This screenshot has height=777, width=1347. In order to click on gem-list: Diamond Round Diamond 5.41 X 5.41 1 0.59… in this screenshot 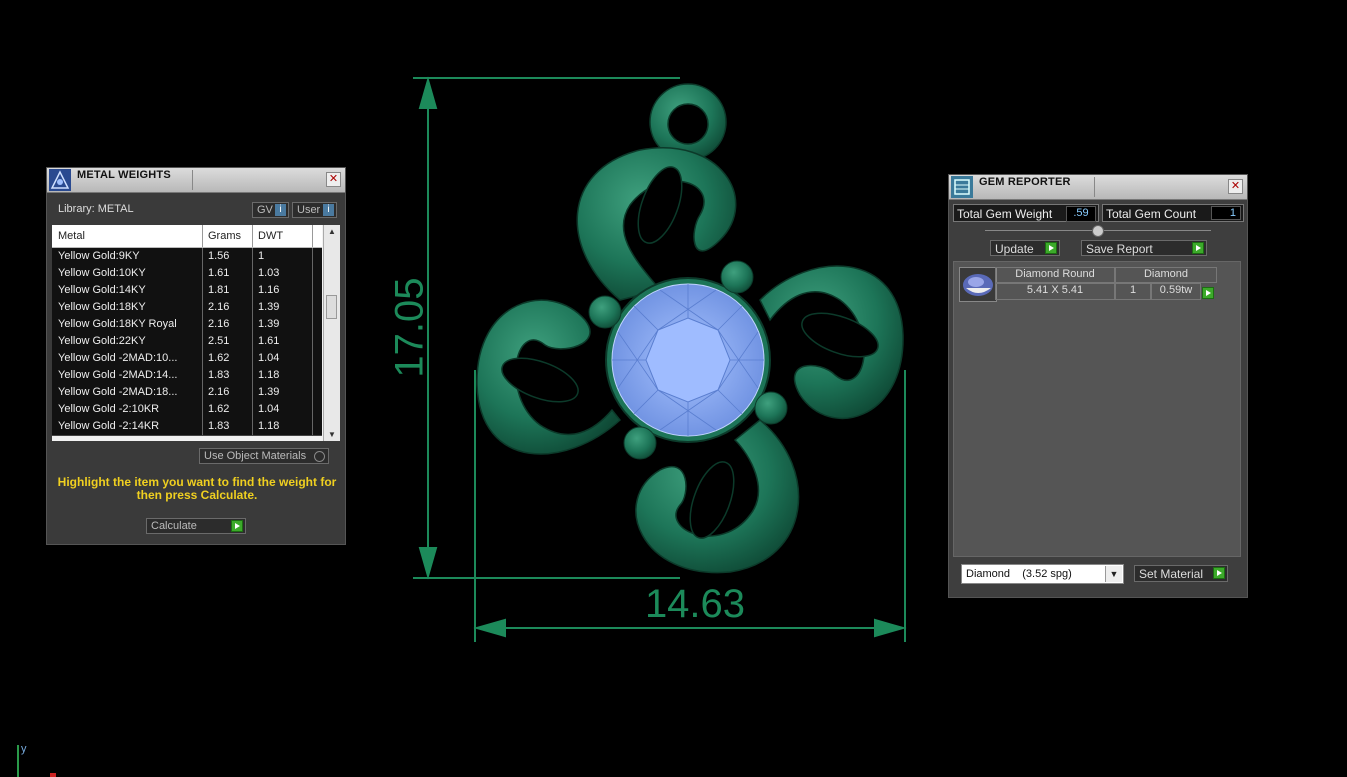, I will do `click(1097, 409)`.